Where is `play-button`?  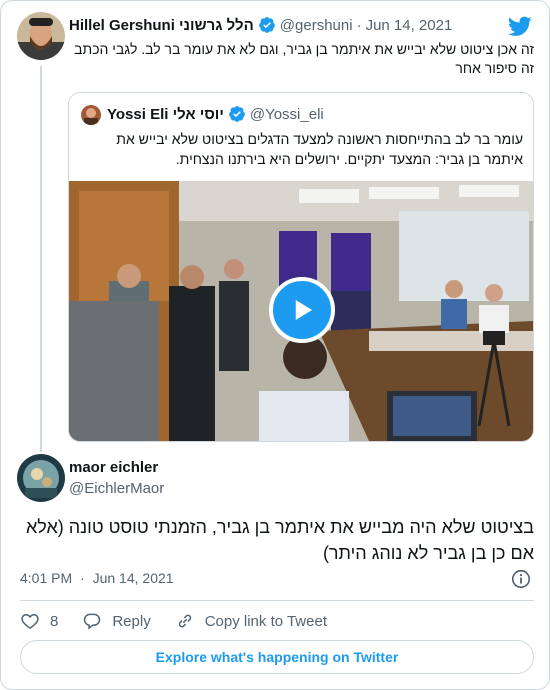
play-button is located at coordinates (302, 310).